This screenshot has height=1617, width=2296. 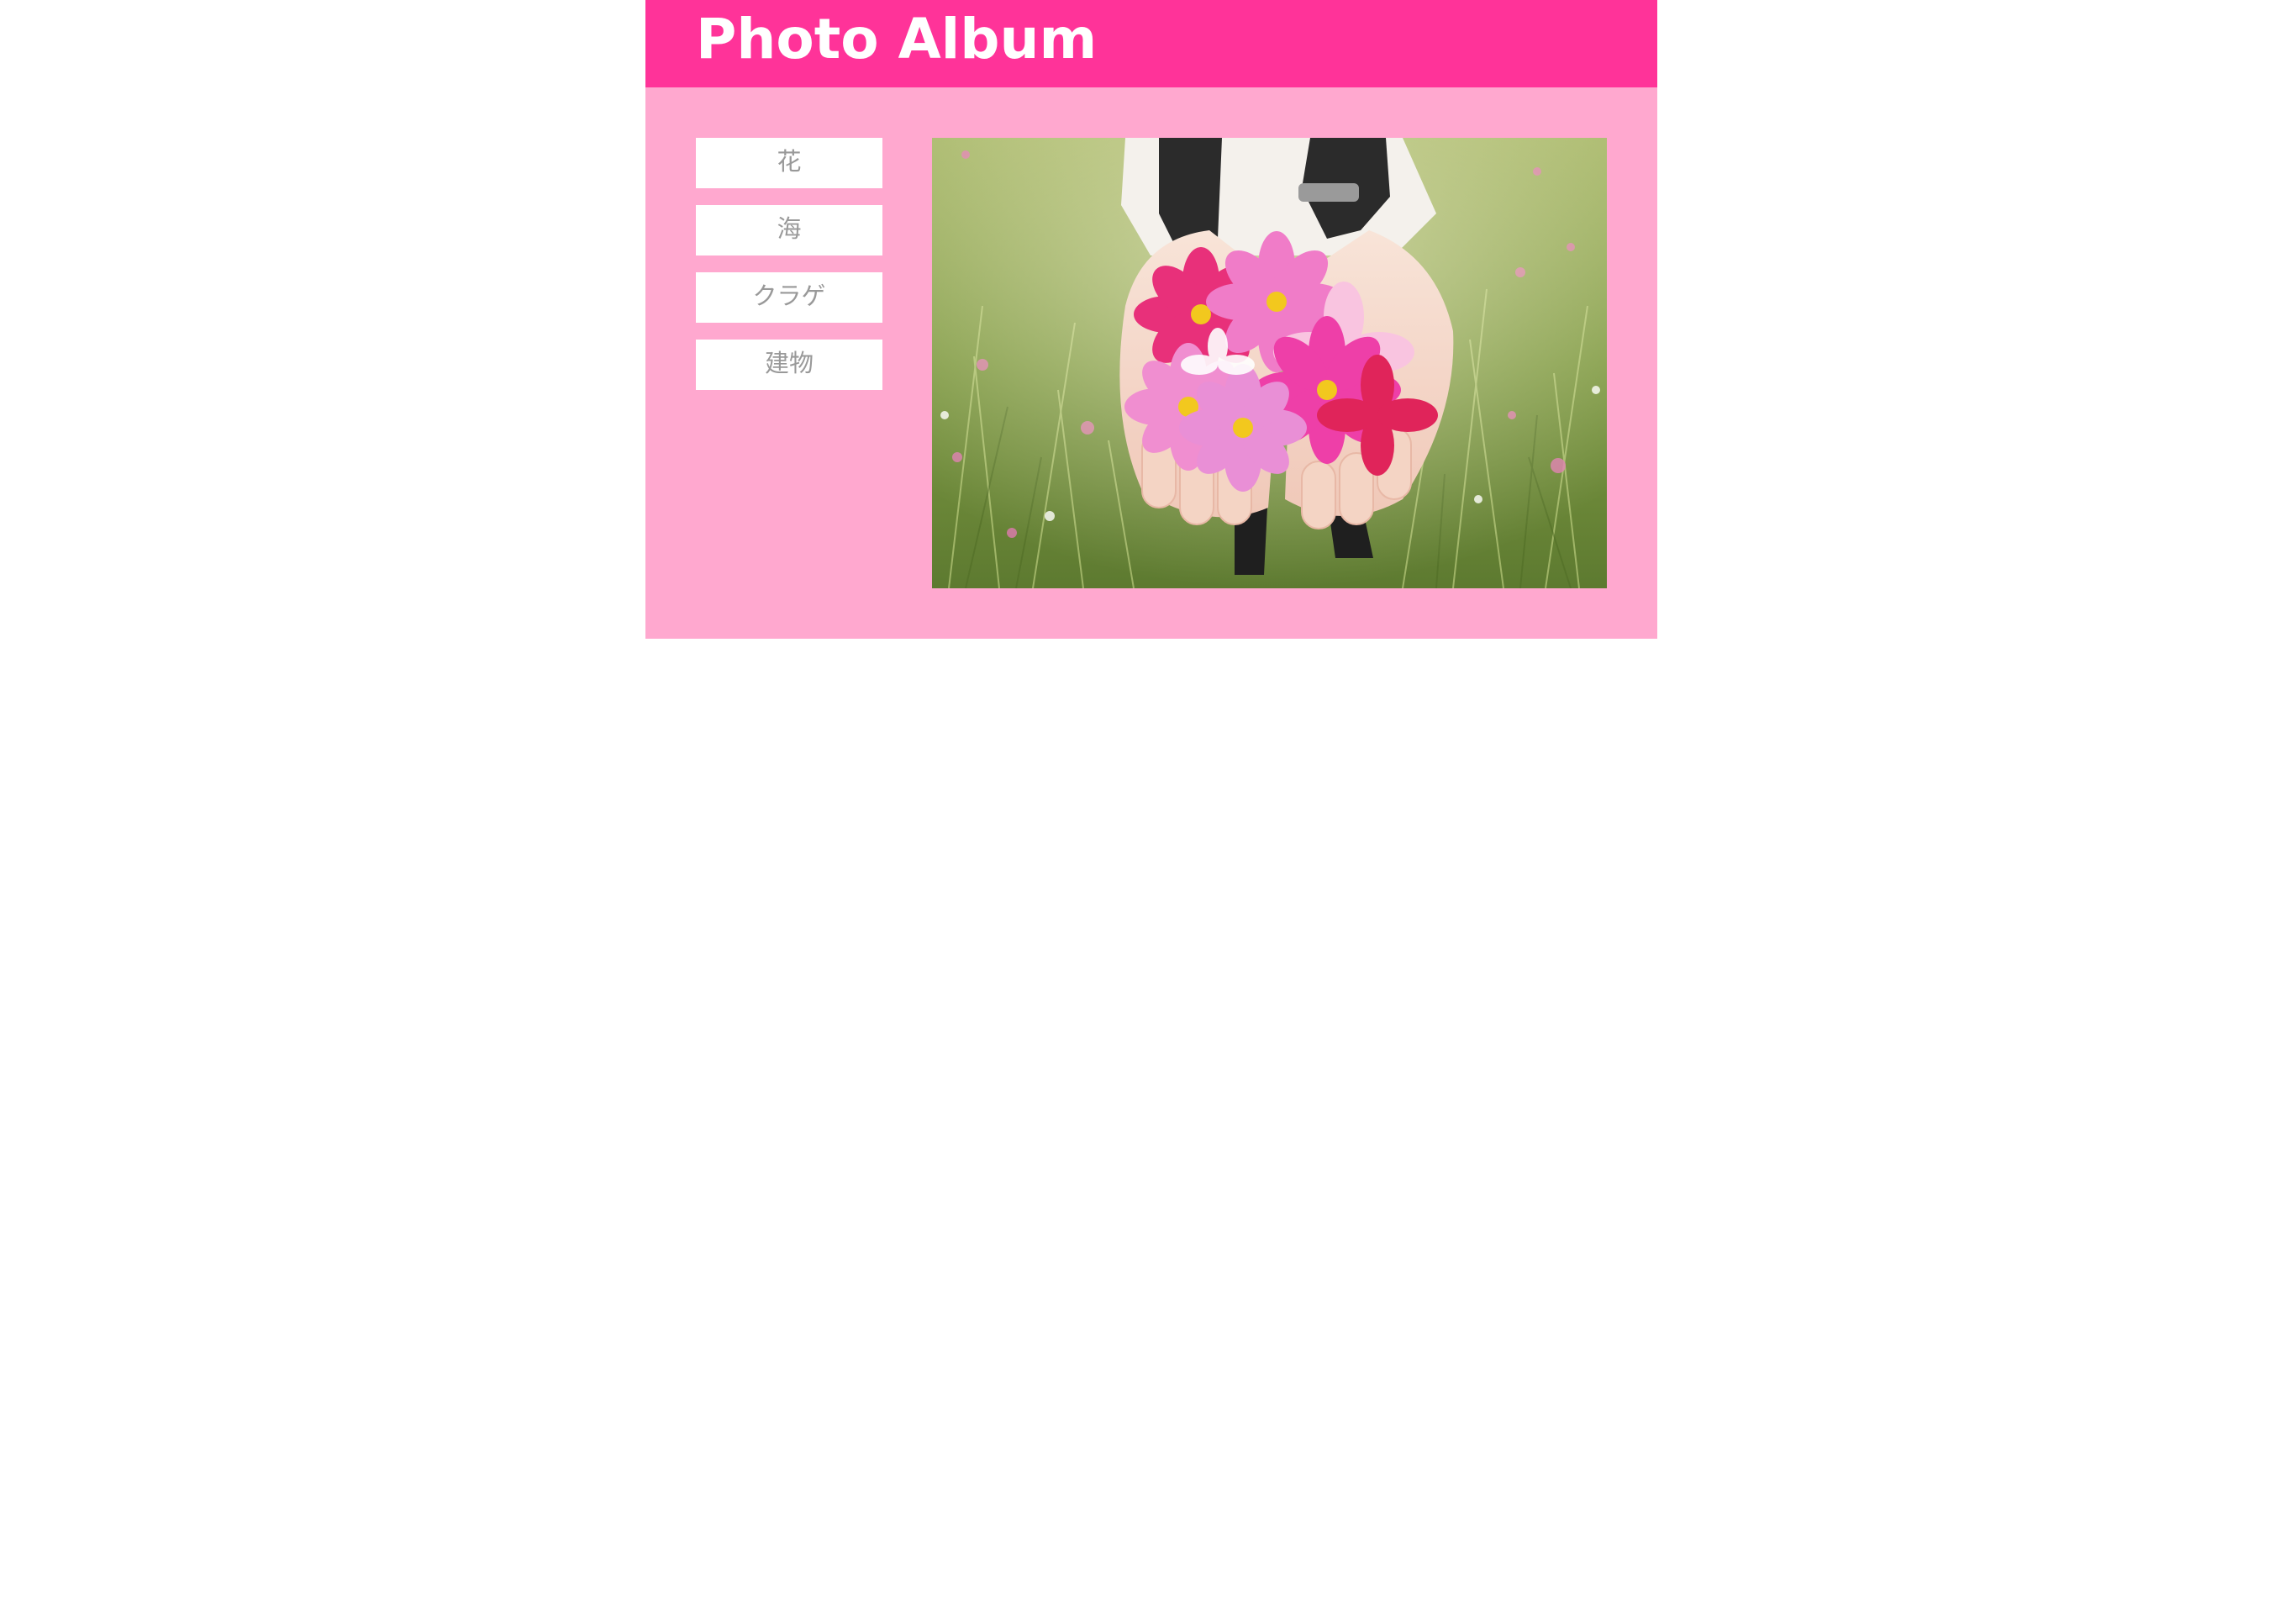 I want to click on menu-item-flower: 花, so click(x=789, y=163).